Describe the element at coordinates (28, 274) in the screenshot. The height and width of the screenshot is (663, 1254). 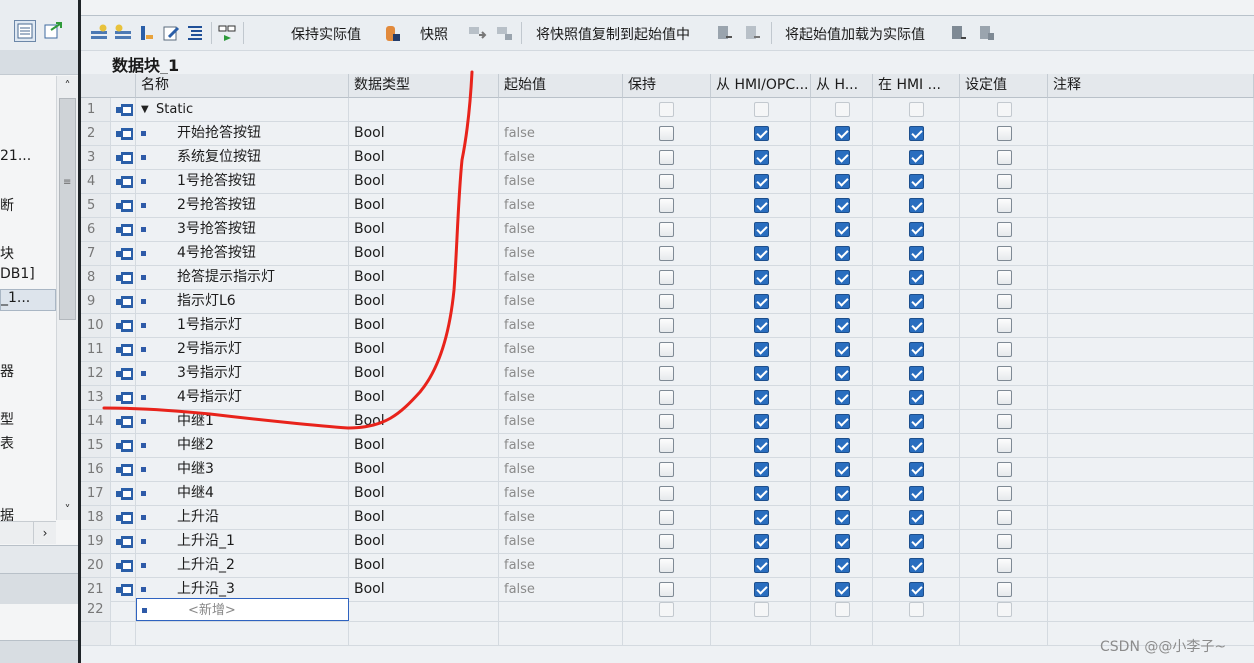
I see `tree-item: DB1]` at that location.